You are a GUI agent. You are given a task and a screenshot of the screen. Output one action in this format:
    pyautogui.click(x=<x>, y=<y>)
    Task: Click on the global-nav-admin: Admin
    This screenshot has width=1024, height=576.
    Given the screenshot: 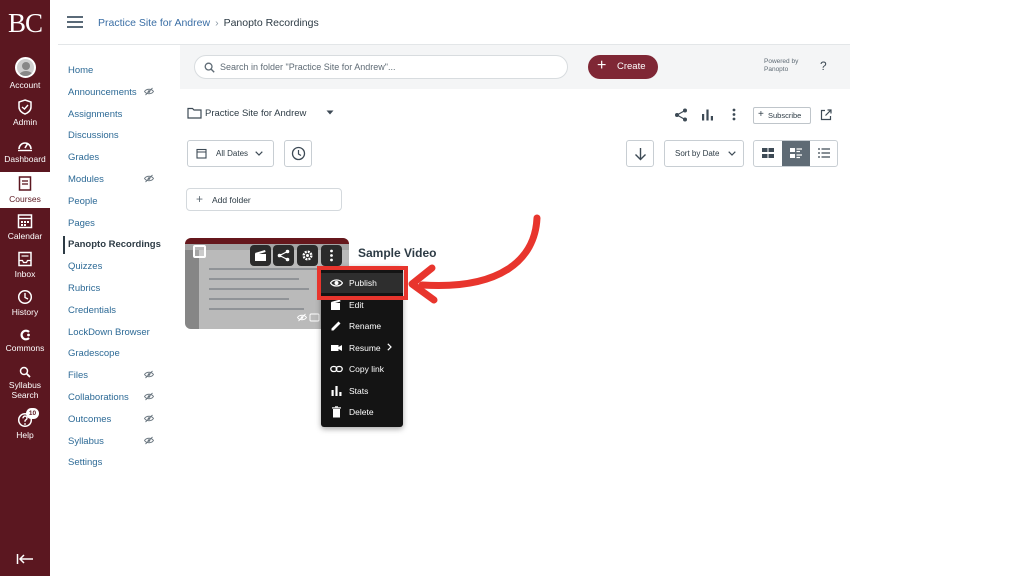 What is the action you would take?
    pyautogui.click(x=25, y=113)
    